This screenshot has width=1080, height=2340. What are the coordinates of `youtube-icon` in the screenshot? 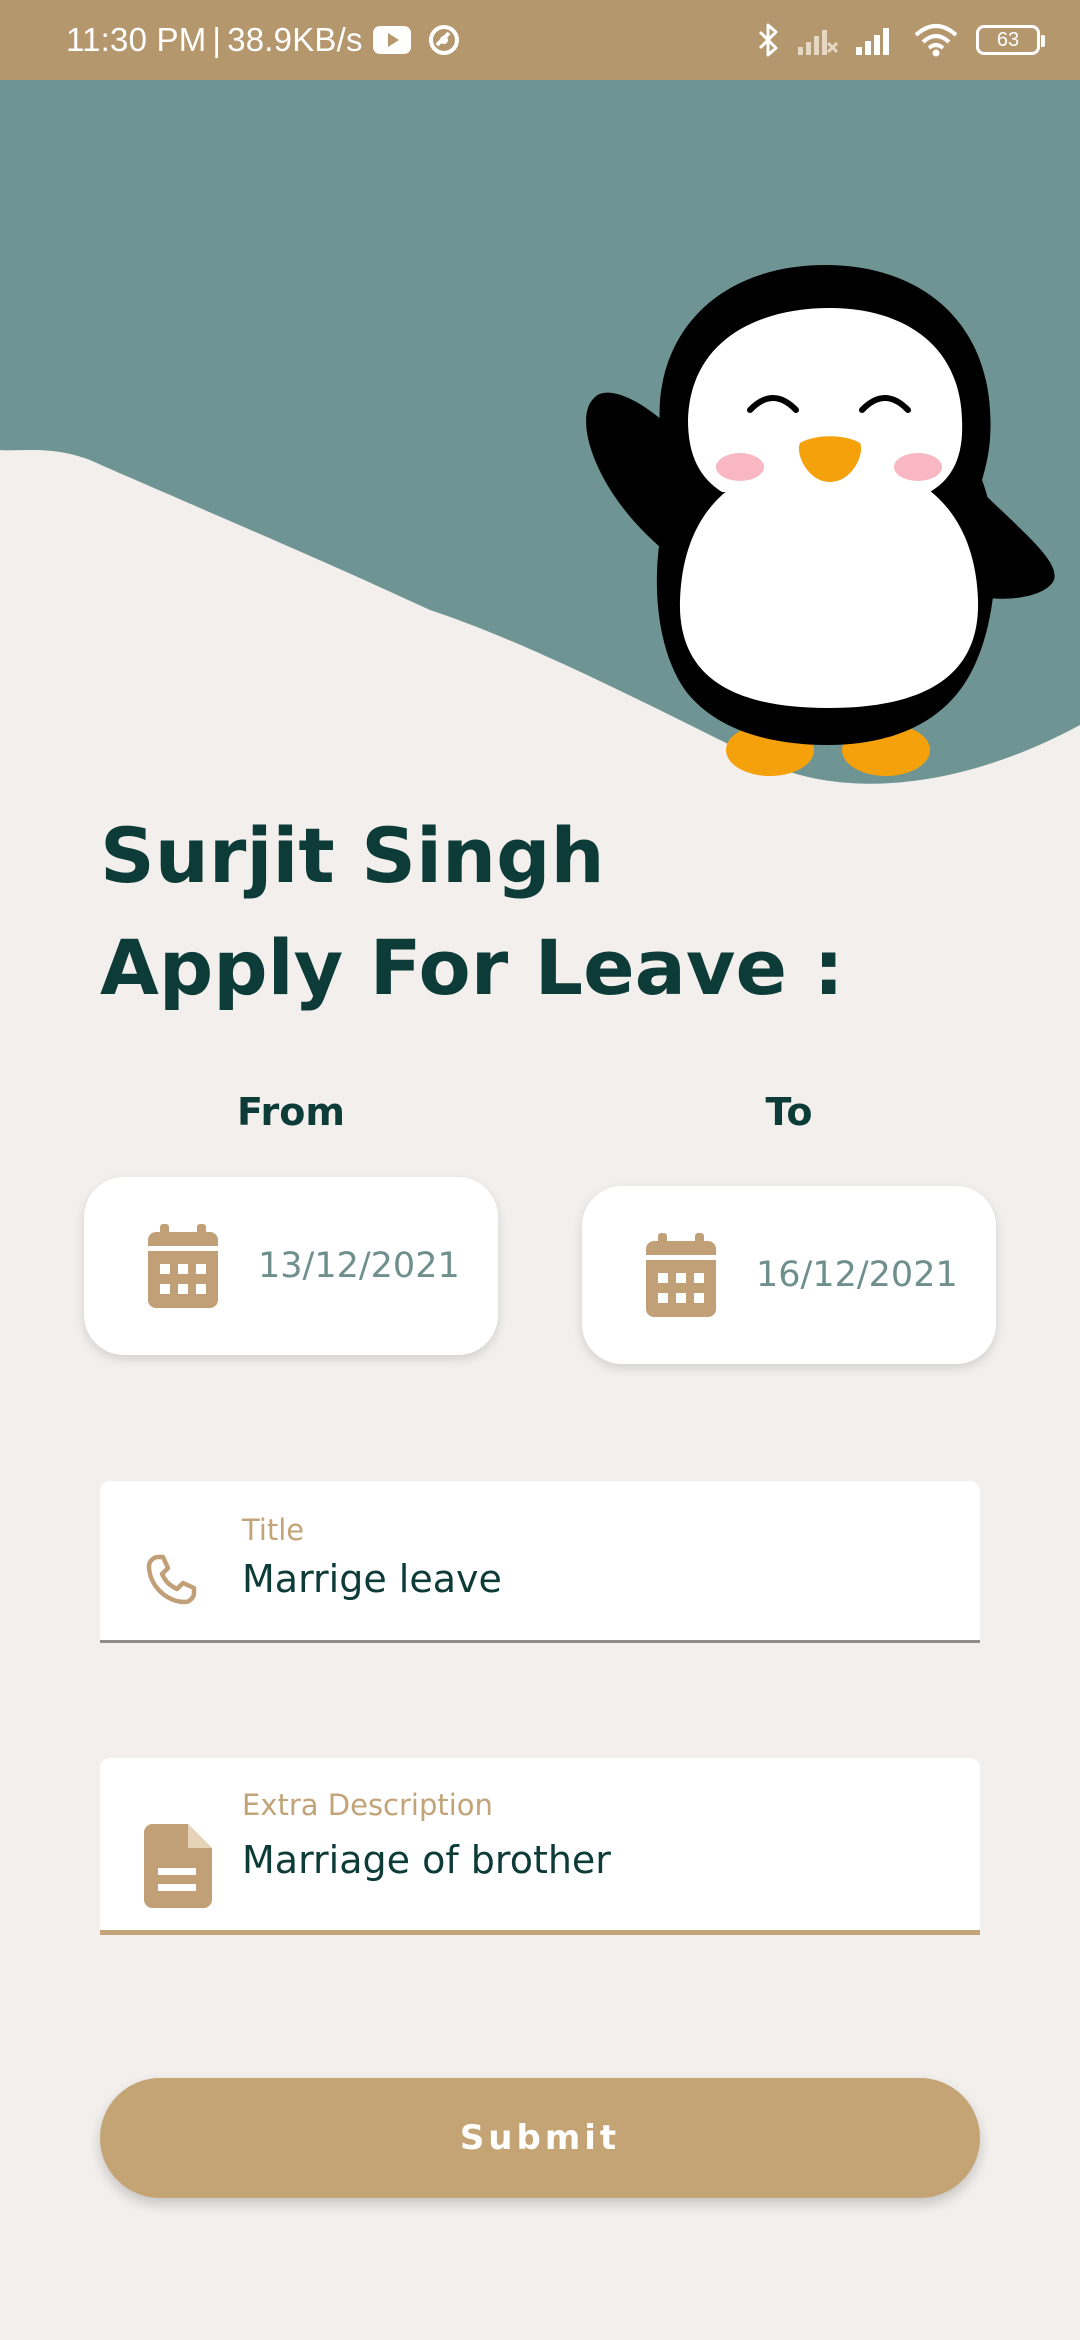 It's located at (391, 40).